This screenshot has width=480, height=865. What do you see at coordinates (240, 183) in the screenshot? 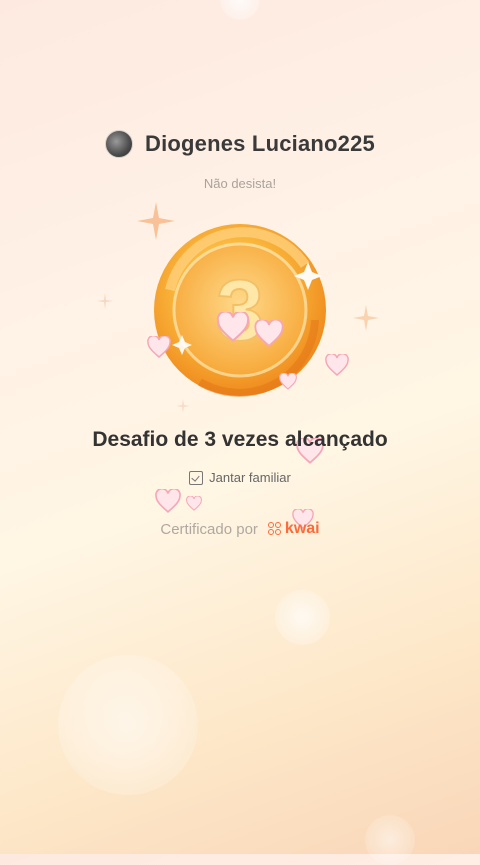
I see `subtitle: Não desista!` at bounding box center [240, 183].